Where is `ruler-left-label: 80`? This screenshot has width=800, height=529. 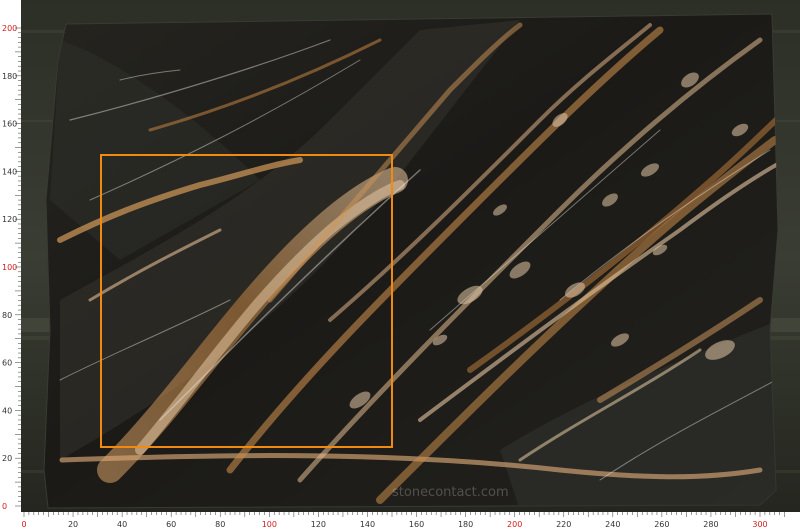
ruler-left-label: 80 is located at coordinates (7, 315).